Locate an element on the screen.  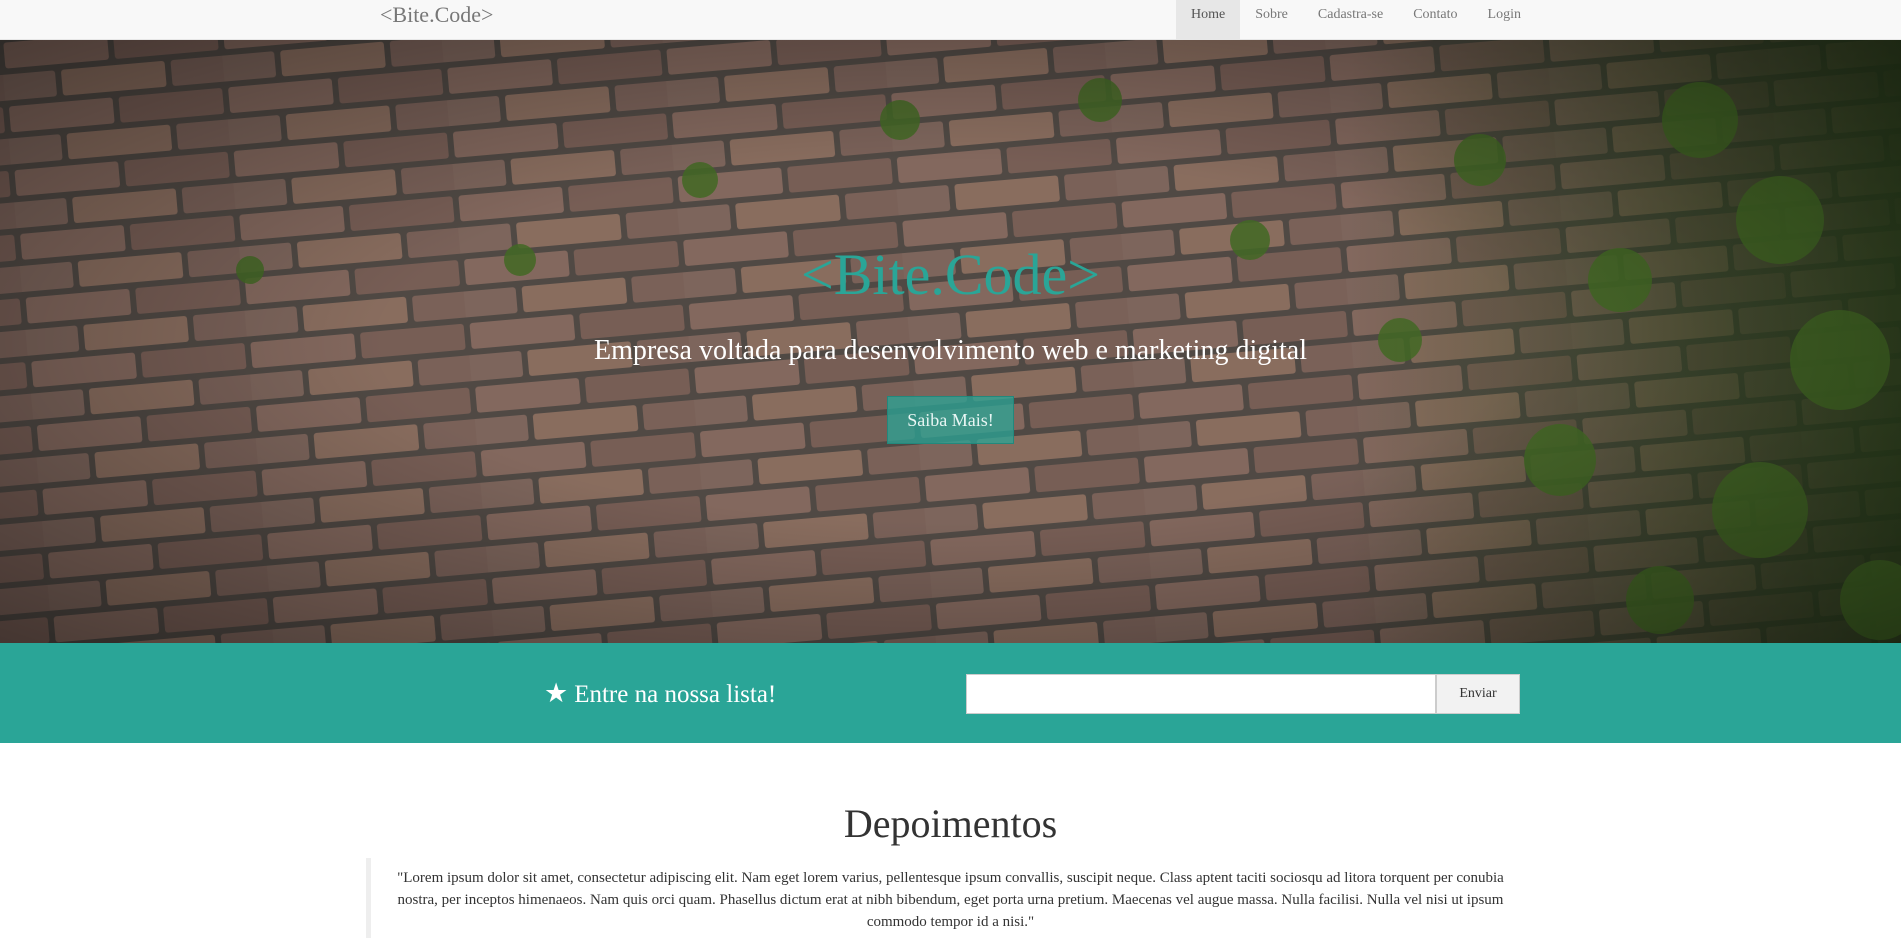
nav-item-login: Login is located at coordinates (1504, 20).